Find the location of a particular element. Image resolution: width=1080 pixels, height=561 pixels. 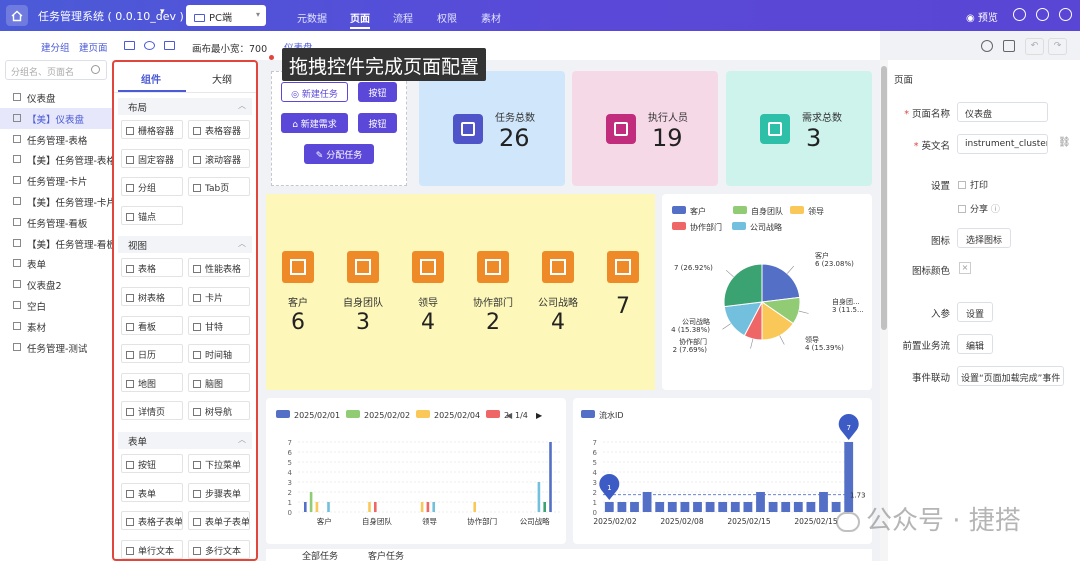

component-item: 下拉菜单 is located at coordinates (219, 463).